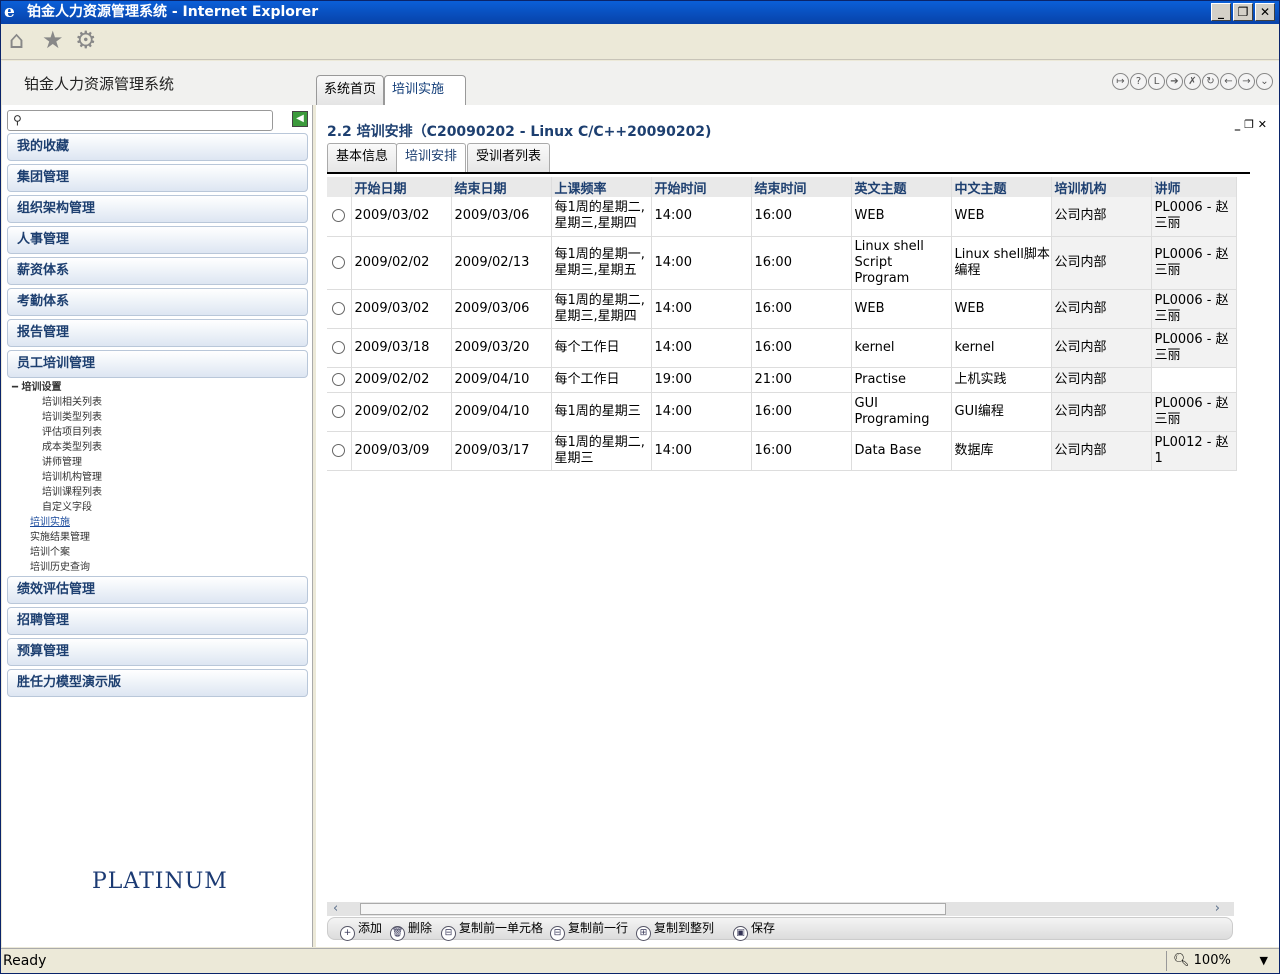 The image size is (1280, 974). I want to click on tree-item: 成本类型列表, so click(57, 447).